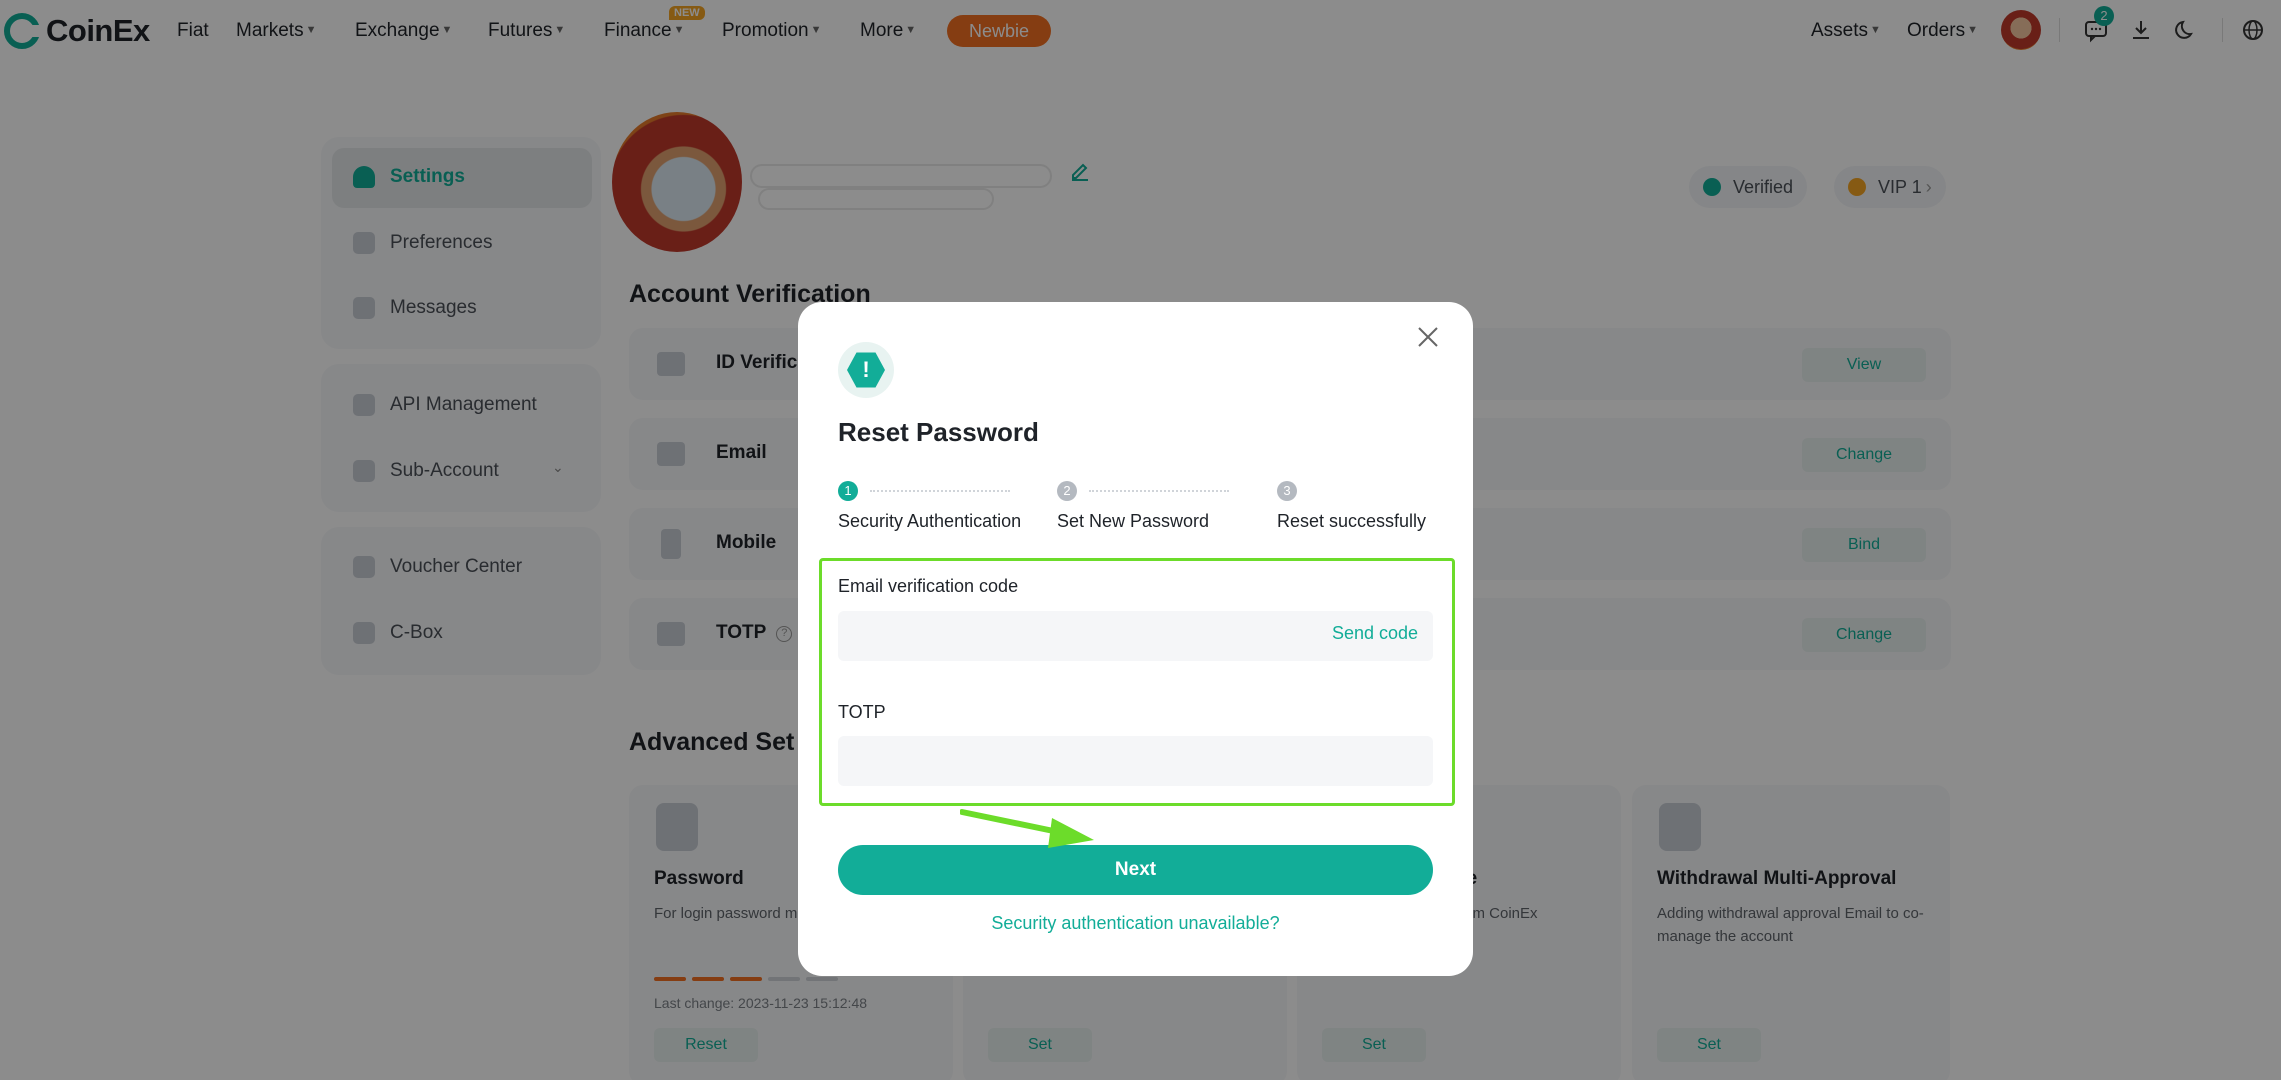 Image resolution: width=2281 pixels, height=1080 pixels. I want to click on totp-input, so click(1135, 761).